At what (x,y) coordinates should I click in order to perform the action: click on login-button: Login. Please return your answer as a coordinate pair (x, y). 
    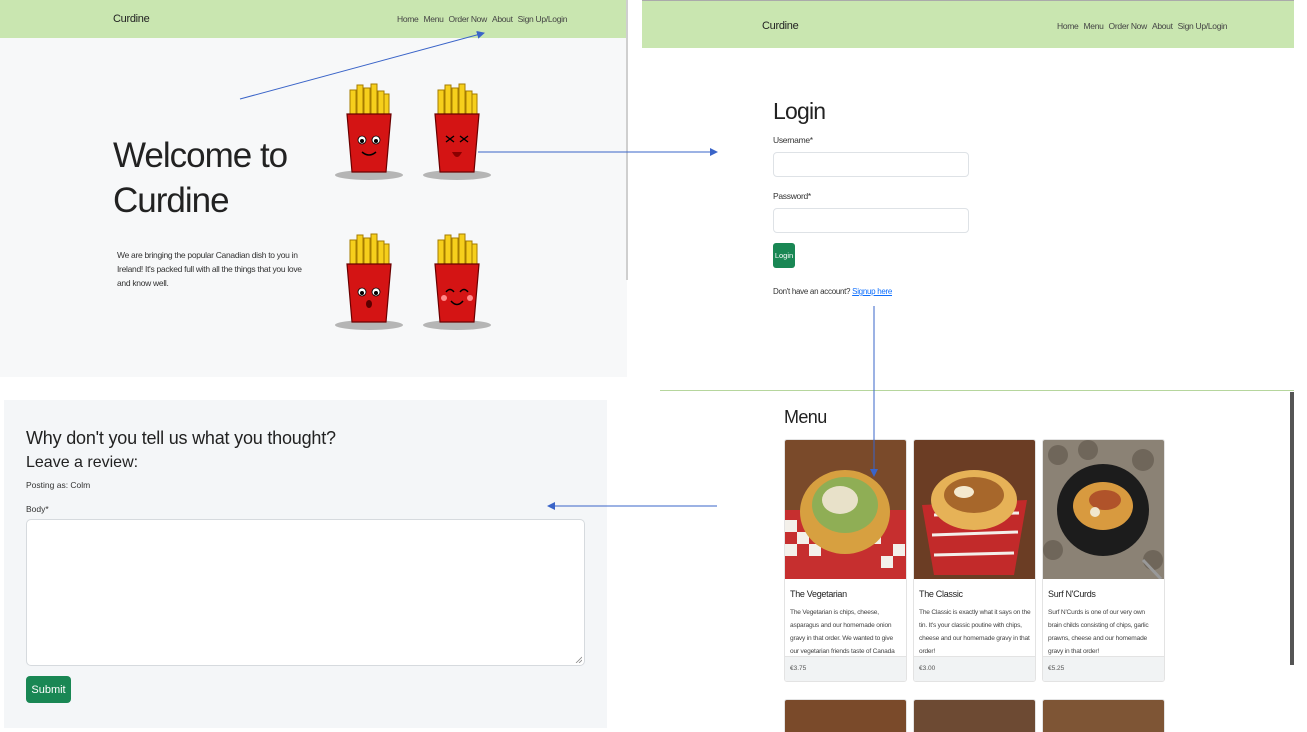
    Looking at the image, I should click on (784, 255).